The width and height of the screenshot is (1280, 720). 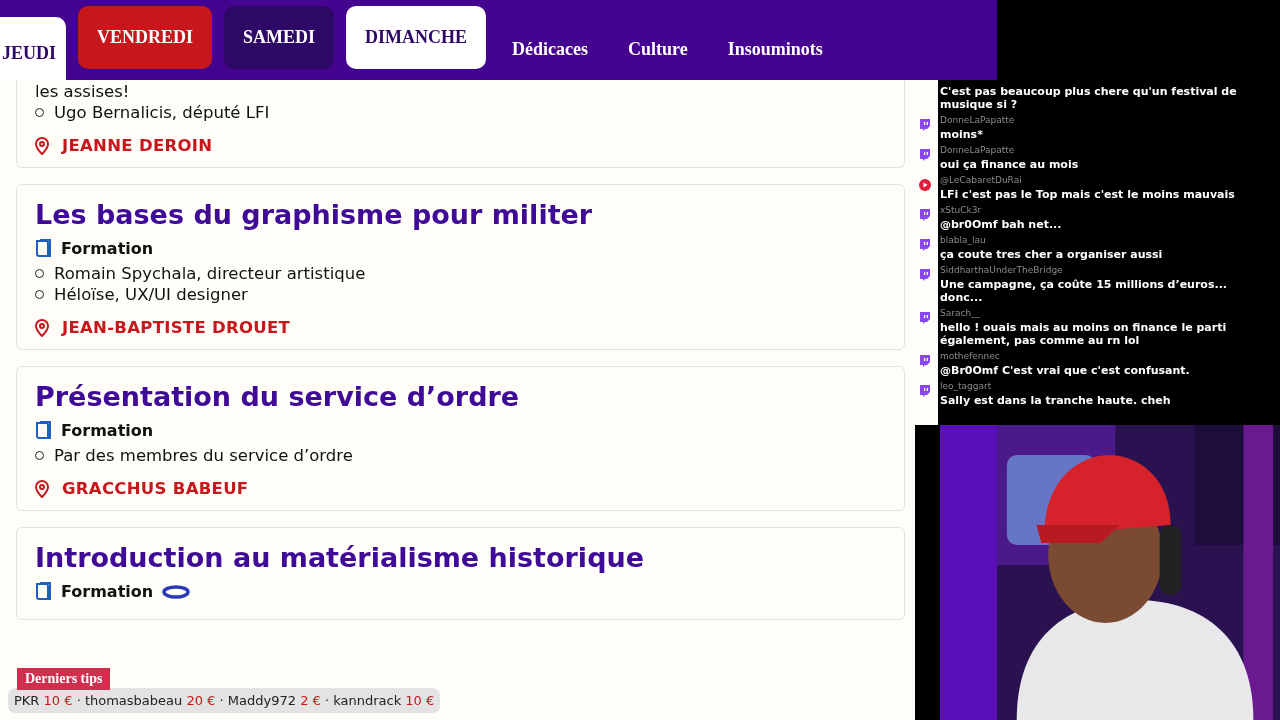 I want to click on chat-username: mothefennec, so click(x=970, y=356).